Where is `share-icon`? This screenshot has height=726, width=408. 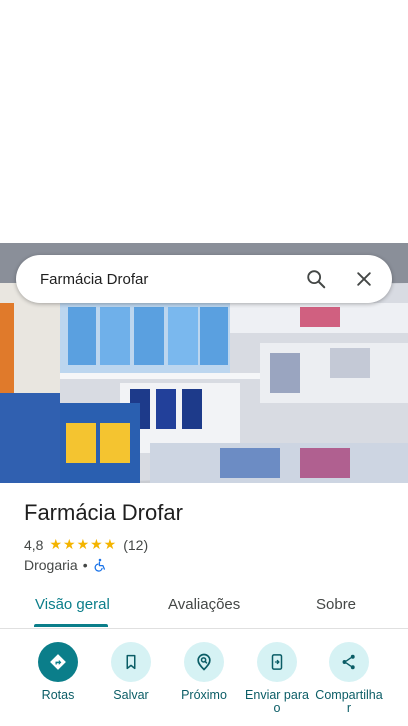
share-icon is located at coordinates (348, 662).